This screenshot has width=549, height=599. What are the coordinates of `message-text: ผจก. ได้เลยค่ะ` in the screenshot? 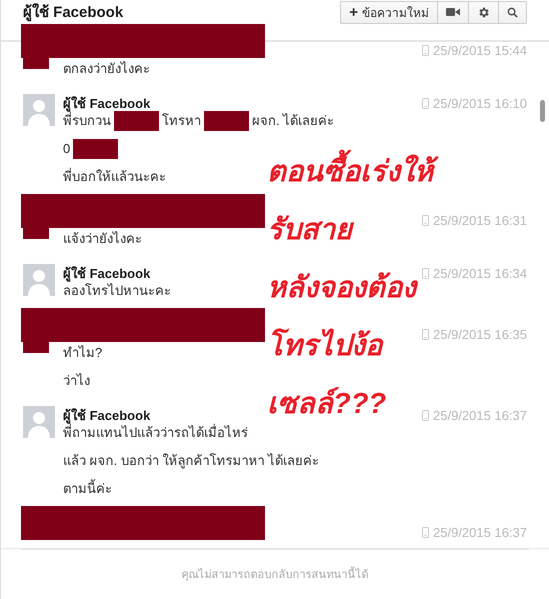 It's located at (293, 121).